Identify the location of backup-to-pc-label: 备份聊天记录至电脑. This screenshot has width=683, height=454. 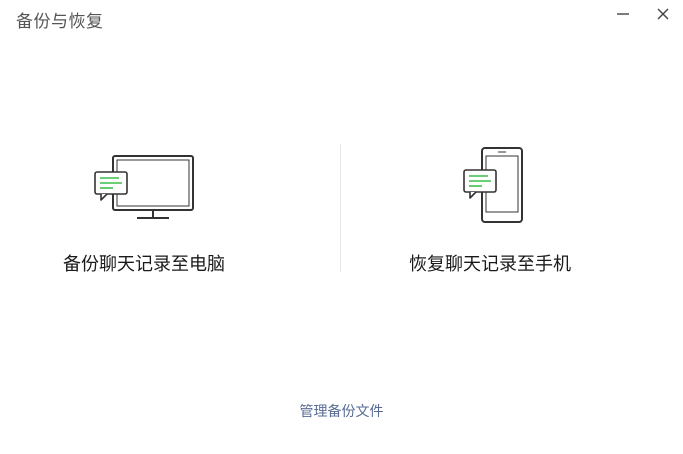
(144, 264).